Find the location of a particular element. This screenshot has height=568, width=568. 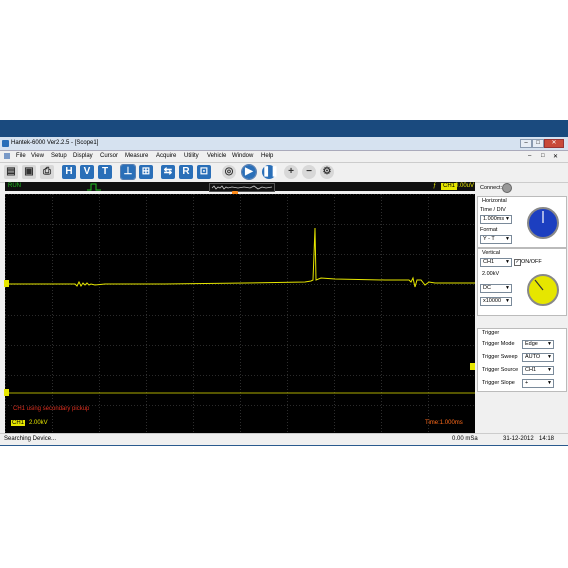

toolbar: ▤ ▣ ⎙ H V T ⊥ ⊞ ⇆ R ⊡ ◎ ▶ ❚❚ + − ⚙ is located at coordinates (284, 172).